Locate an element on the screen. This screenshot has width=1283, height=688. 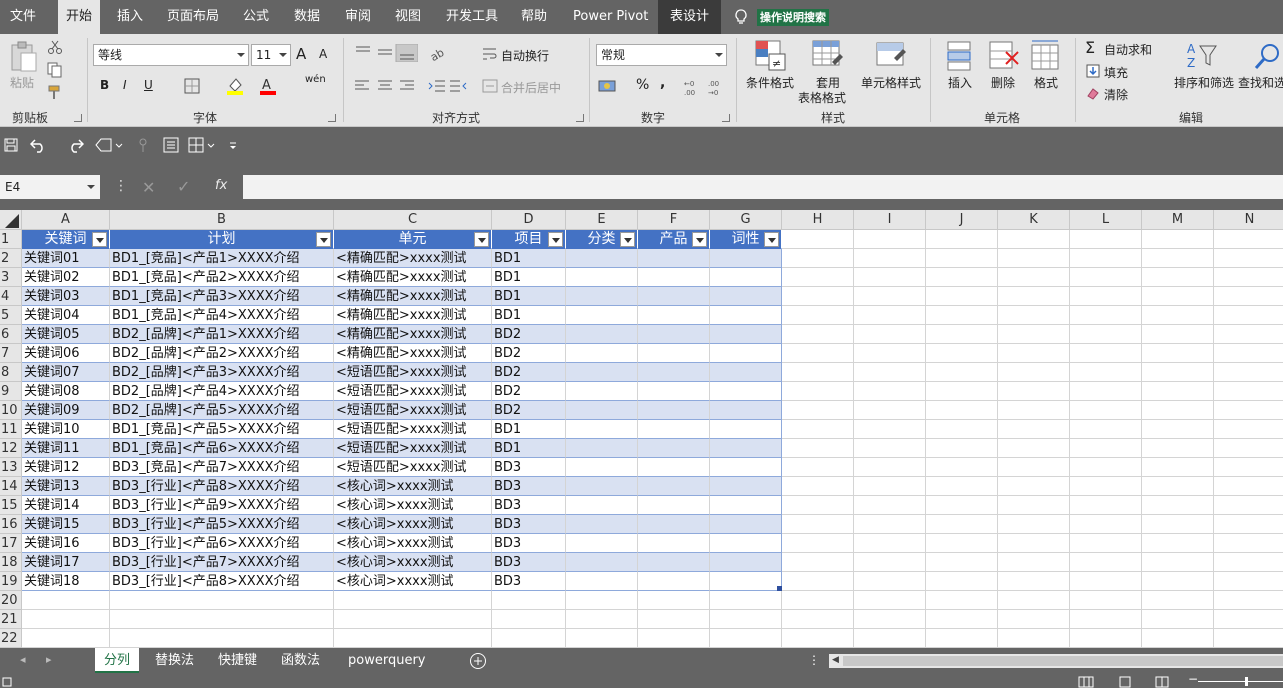
menu-view: 视图 is located at coordinates (408, 17).